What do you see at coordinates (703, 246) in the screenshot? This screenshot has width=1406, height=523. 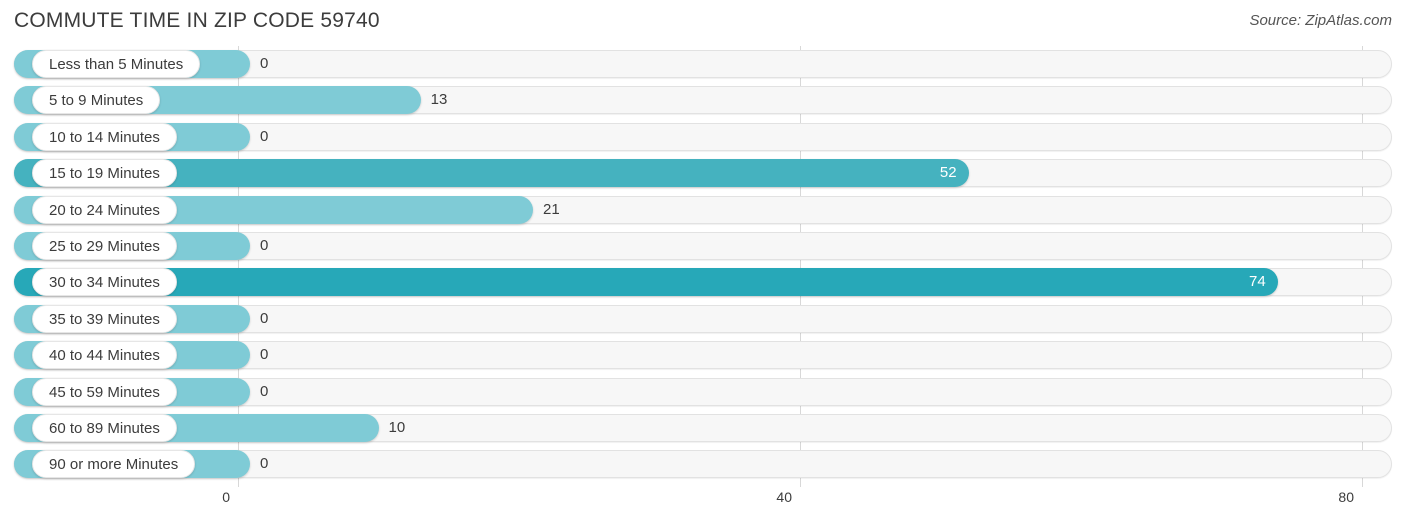 I see `bar-row: 0 25 to 29 Minutes` at bounding box center [703, 246].